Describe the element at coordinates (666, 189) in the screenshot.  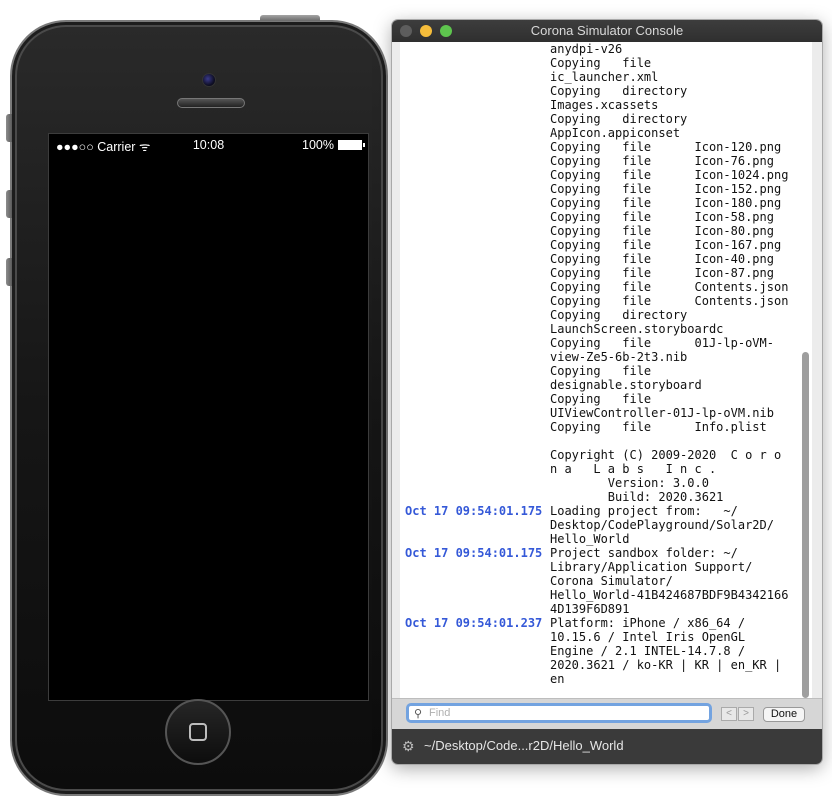
I see `log-message: Copying file Icon-152.png` at that location.